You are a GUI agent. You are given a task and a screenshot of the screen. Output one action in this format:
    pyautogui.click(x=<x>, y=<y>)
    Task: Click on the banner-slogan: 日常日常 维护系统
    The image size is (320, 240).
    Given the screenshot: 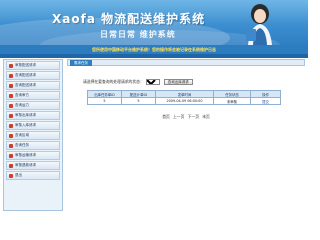 What is the action you would take?
    pyautogui.click(x=138, y=34)
    